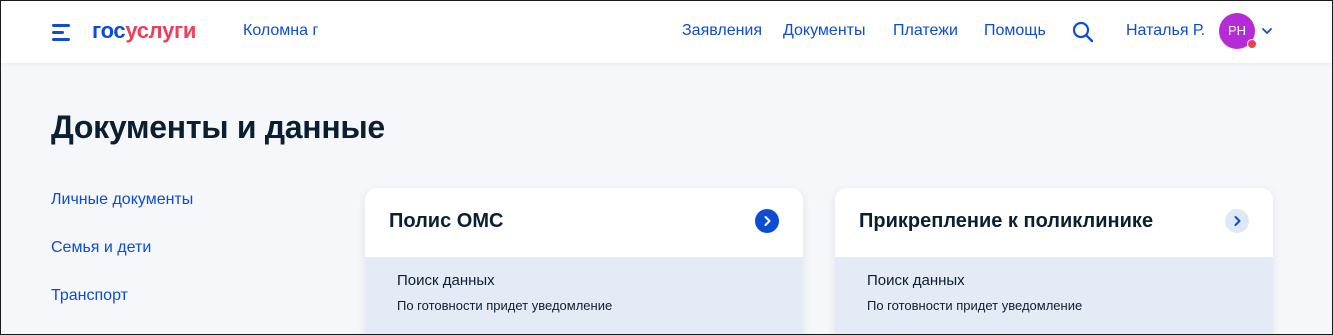 Image resolution: width=1333 pixels, height=335 pixels. What do you see at coordinates (109, 30) in the screenshot?
I see `logo-part-gos: гос` at bounding box center [109, 30].